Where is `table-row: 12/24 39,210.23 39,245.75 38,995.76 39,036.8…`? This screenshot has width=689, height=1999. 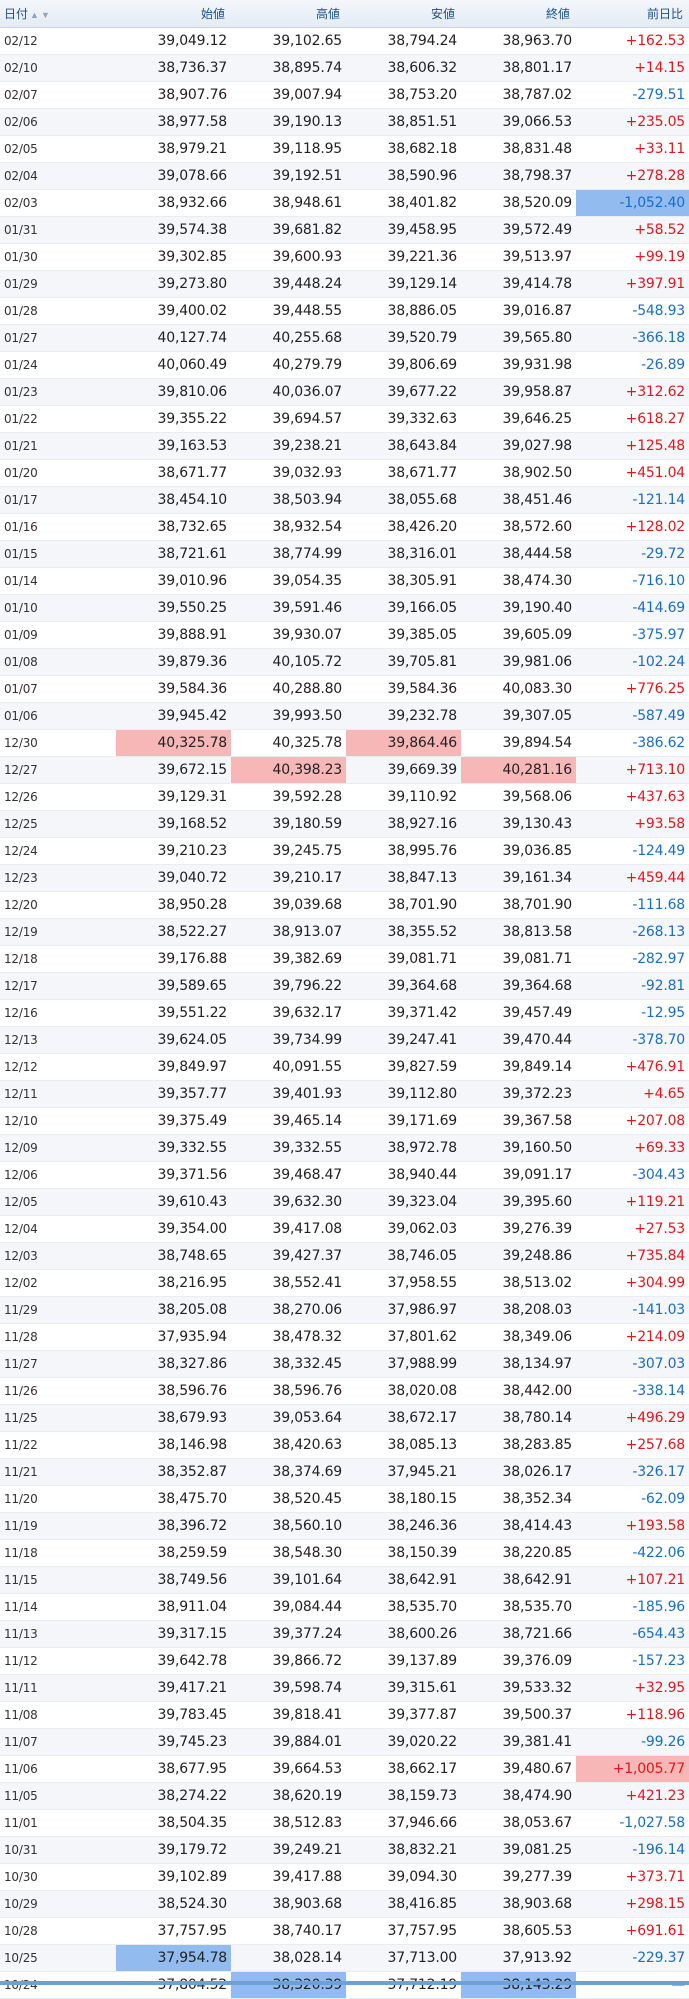
table-row: 12/24 39,210.23 39,245.75 38,995.76 39,036.8… is located at coordinates (344, 851).